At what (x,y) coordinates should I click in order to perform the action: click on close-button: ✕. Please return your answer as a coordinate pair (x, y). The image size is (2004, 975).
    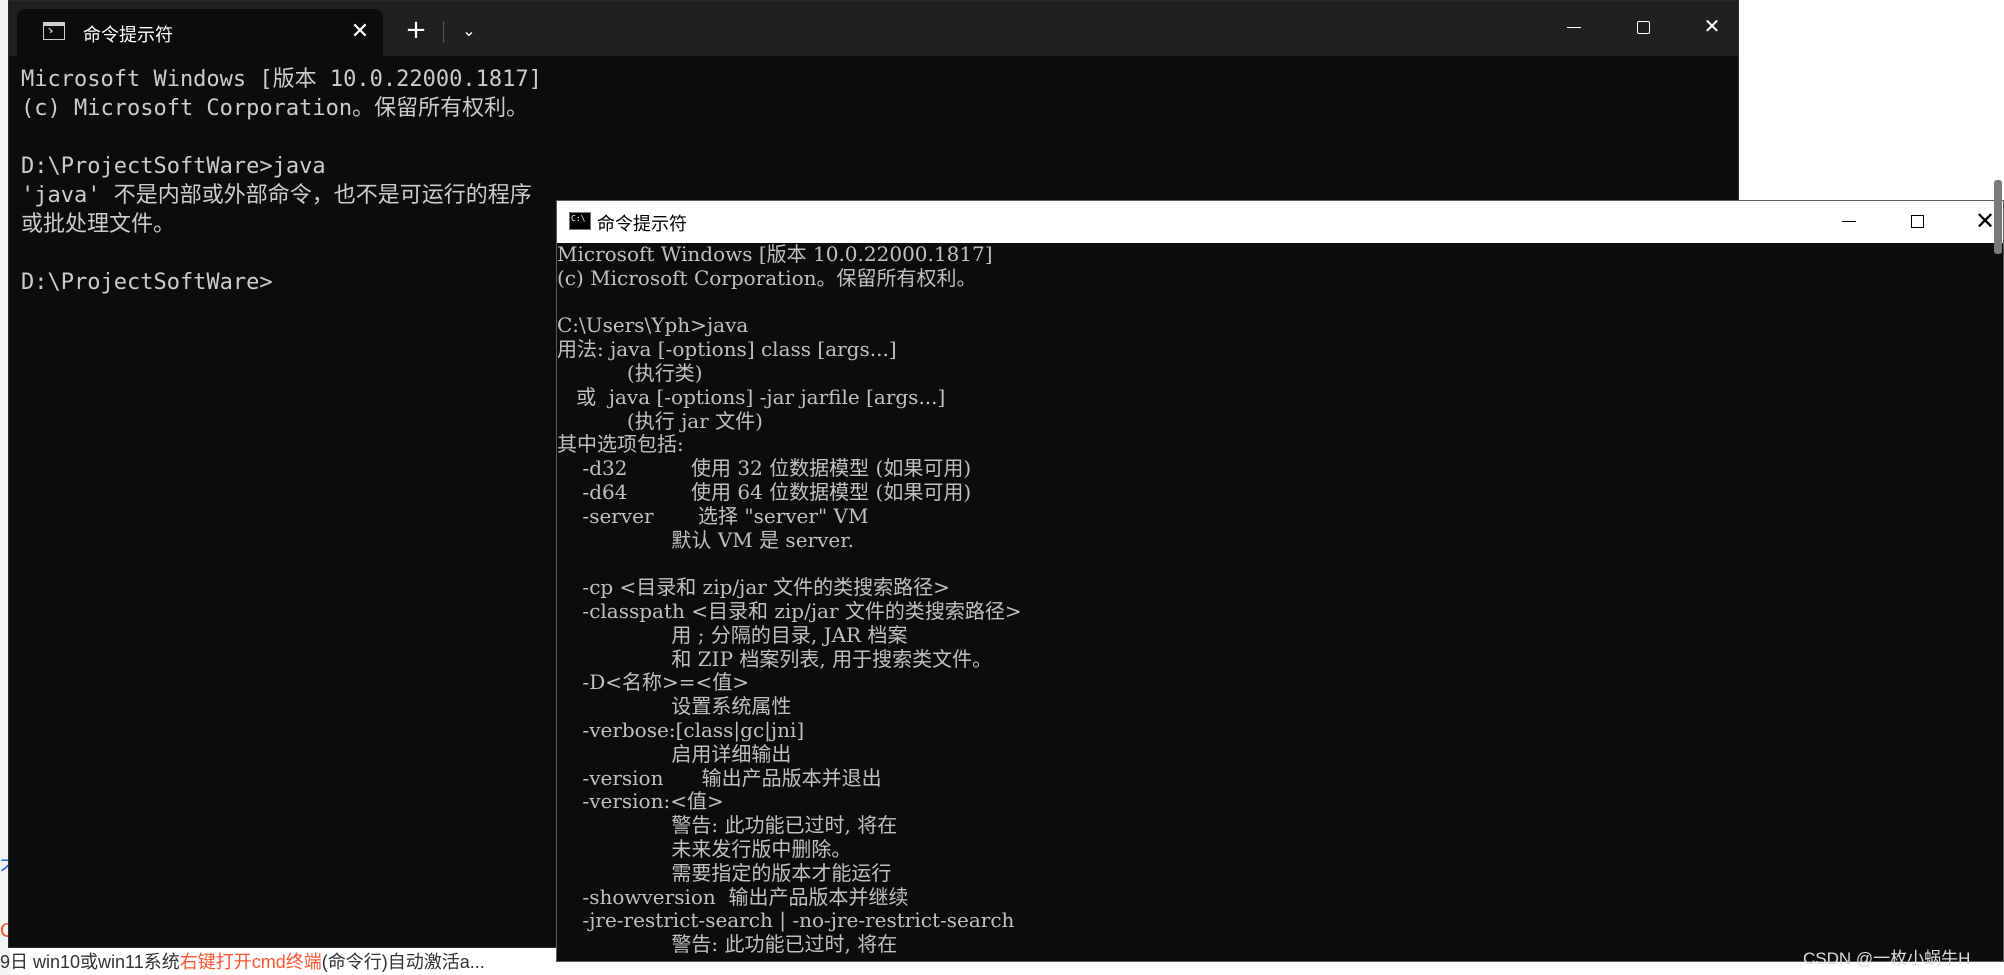
    Looking at the image, I should click on (1712, 27).